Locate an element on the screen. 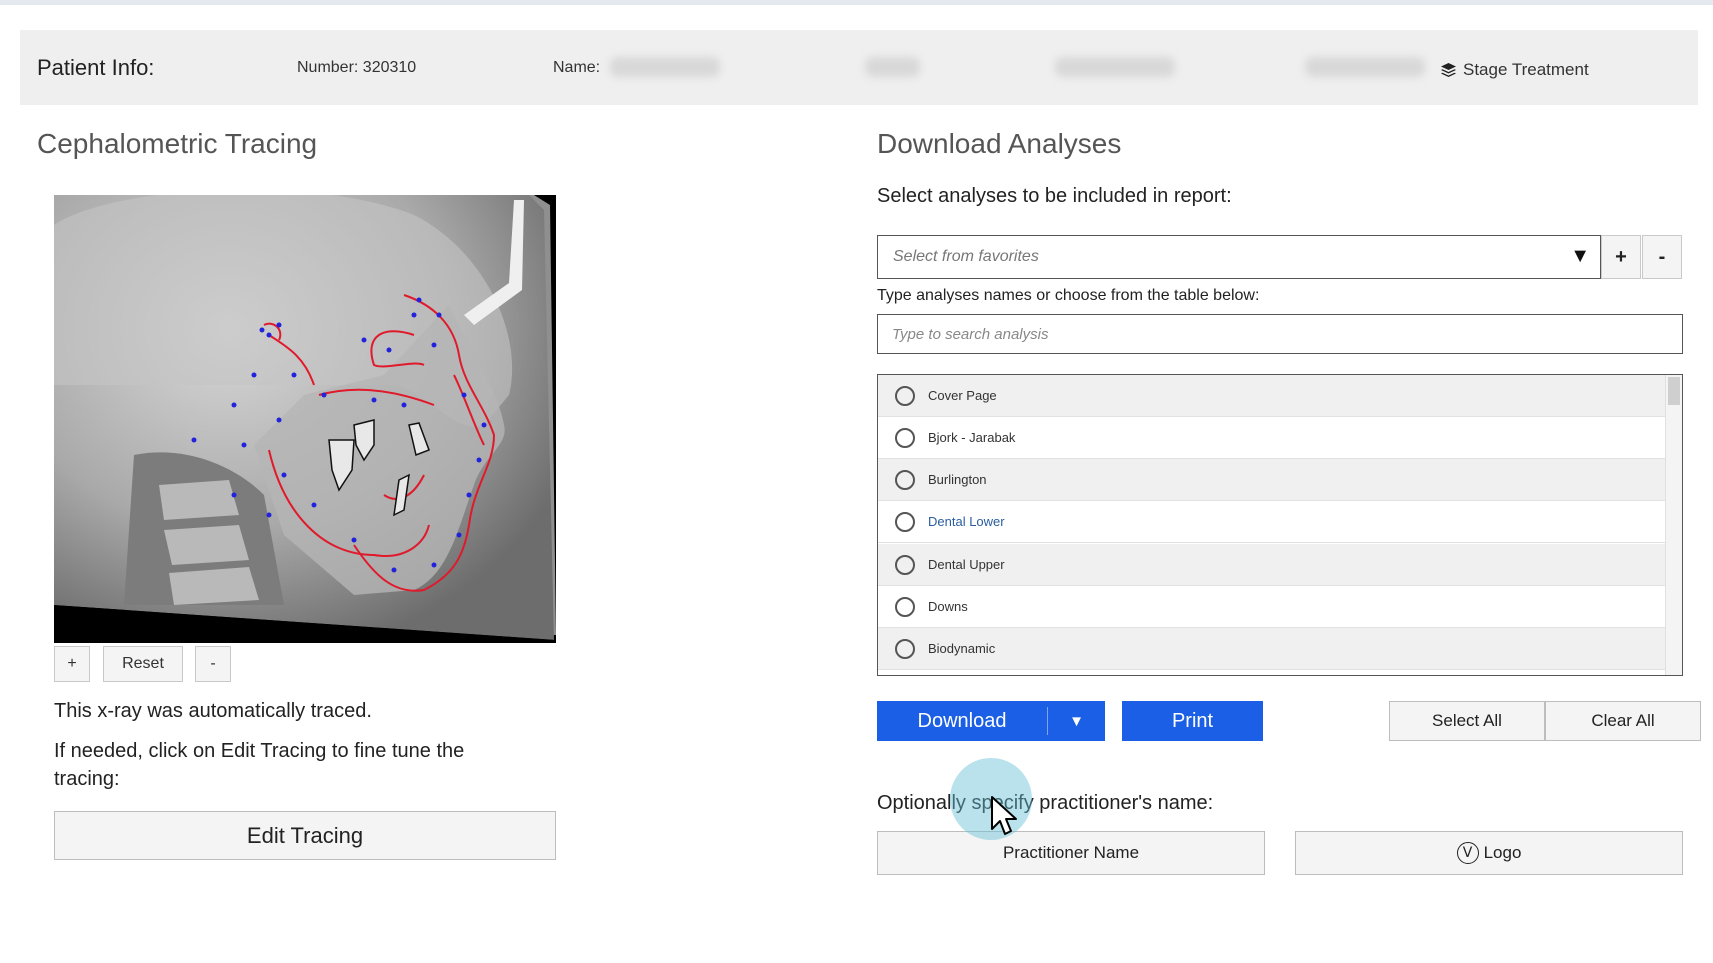 The width and height of the screenshot is (1713, 963). practitioner-name-label: Practitioner Name is located at coordinates (1071, 852).